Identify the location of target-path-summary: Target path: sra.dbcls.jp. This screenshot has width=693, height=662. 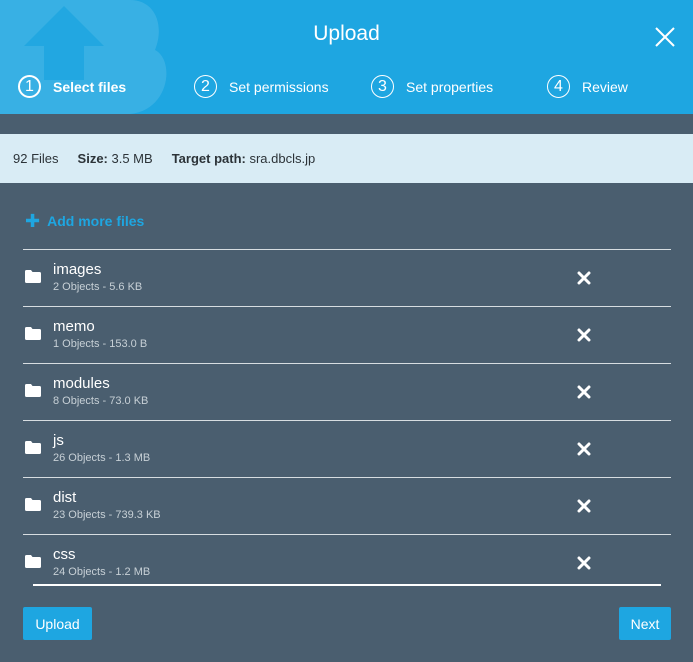
(244, 158).